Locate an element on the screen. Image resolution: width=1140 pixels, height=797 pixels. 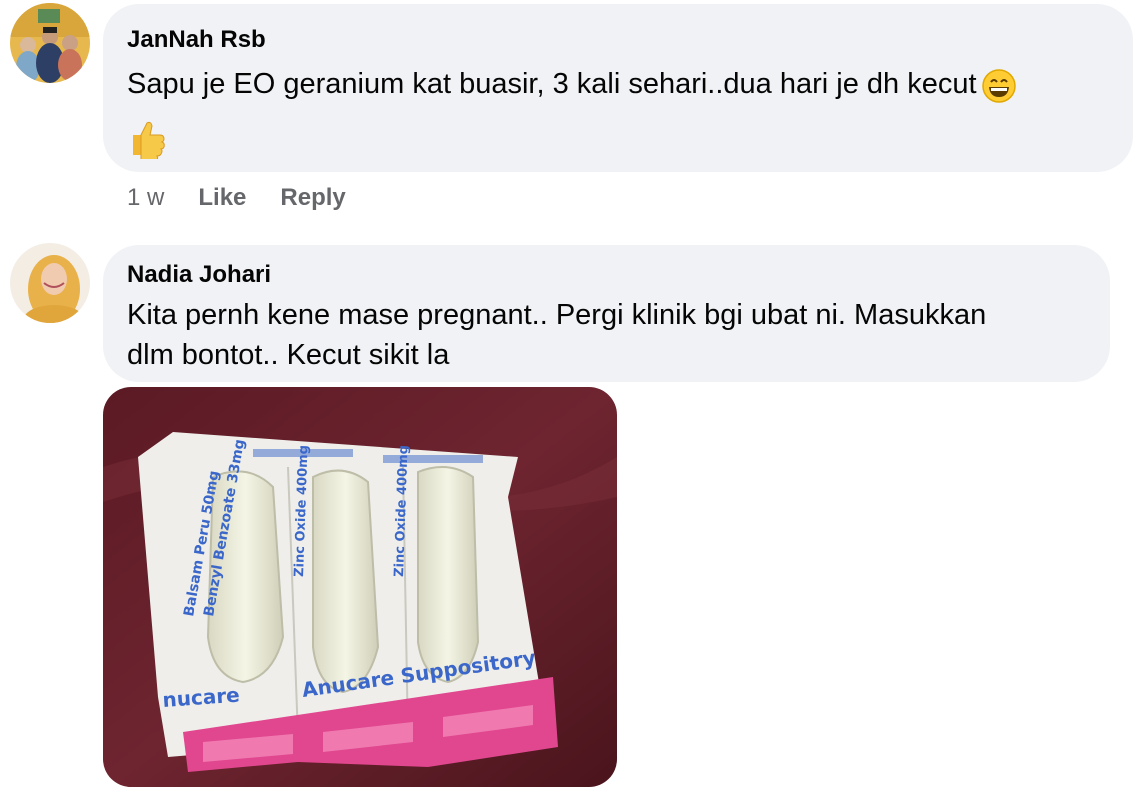
comment-text-line-2: dlm bontot.. Kecut sikit la is located at coordinates (288, 355).